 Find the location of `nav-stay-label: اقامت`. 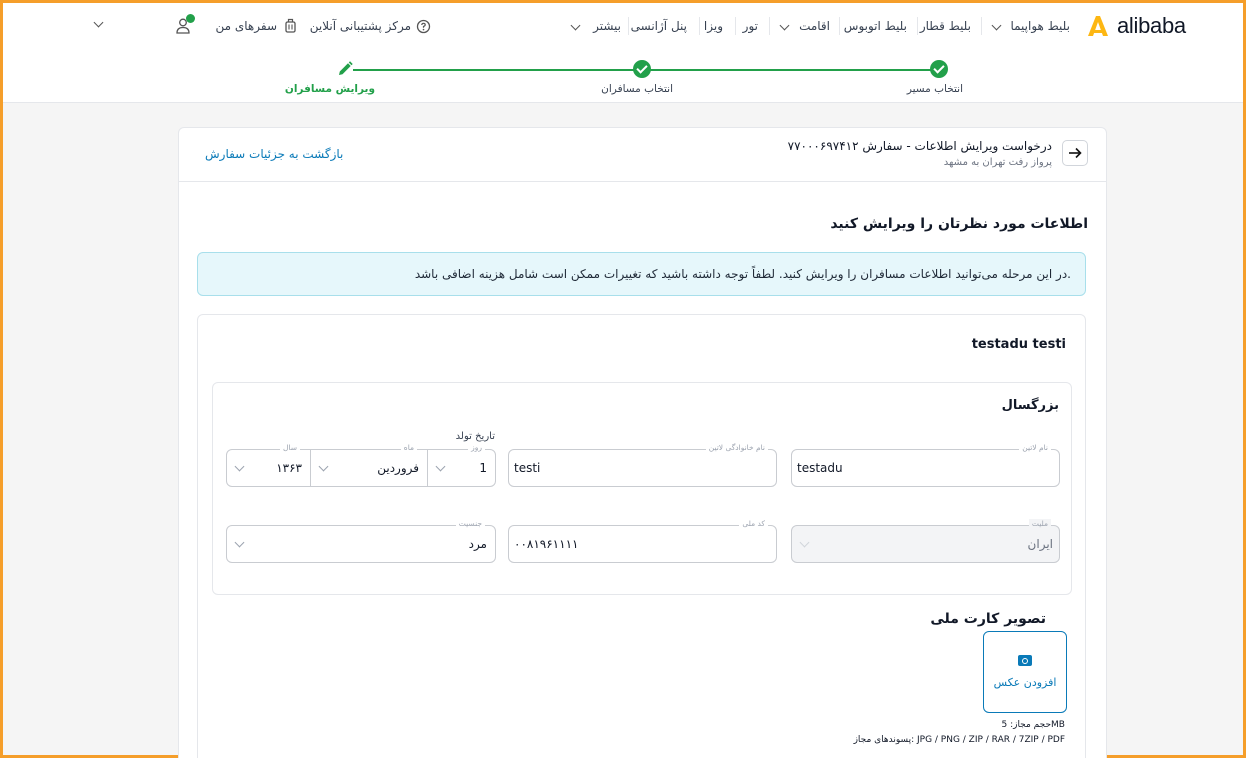

nav-stay-label: اقامت is located at coordinates (814, 26).